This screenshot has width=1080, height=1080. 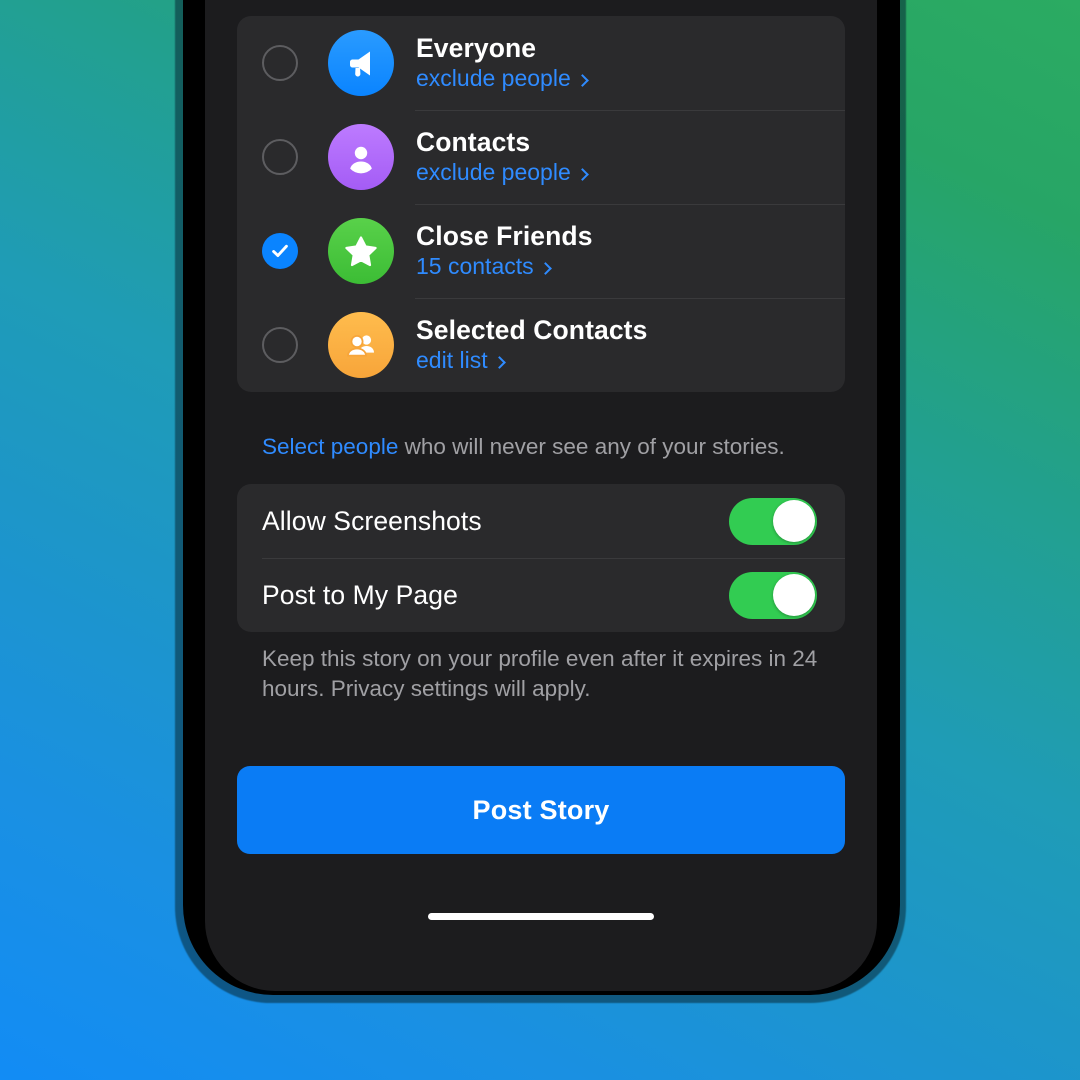 I want to click on checkmark-icon, so click(x=280, y=251).